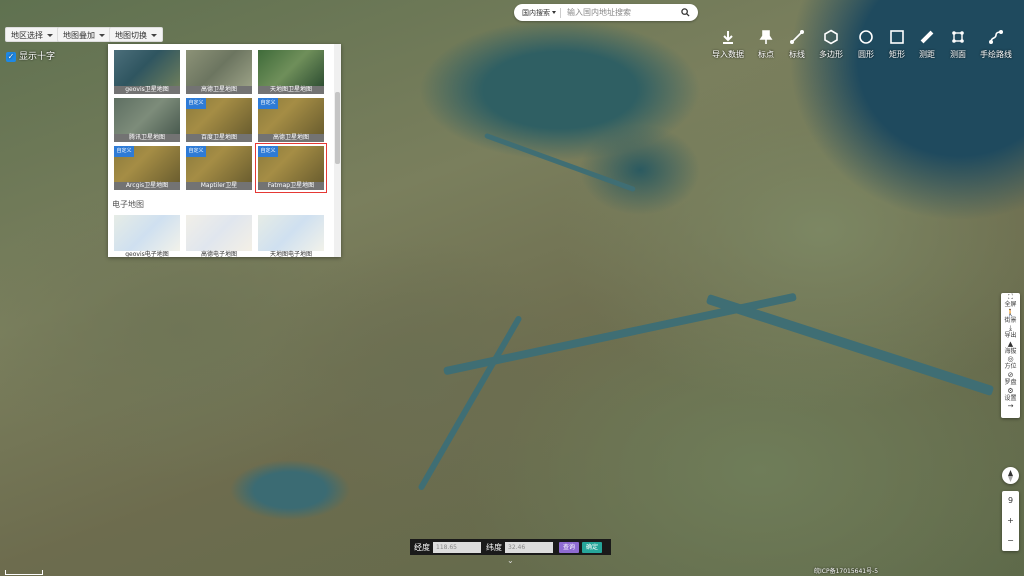 The image size is (1024, 576). I want to click on icp-footer: 皖ICP备17015641号-5, so click(846, 570).